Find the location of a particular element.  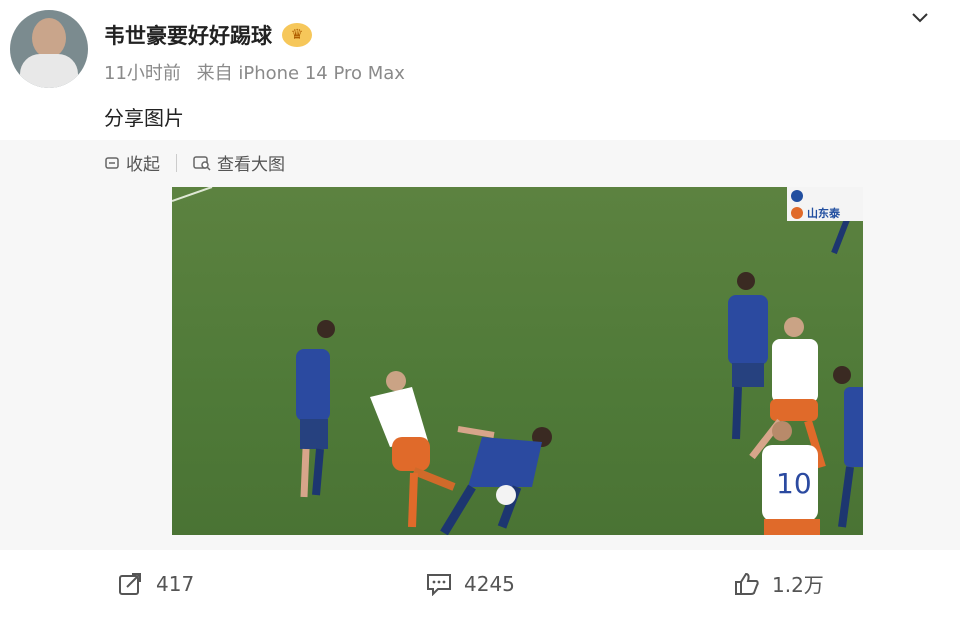

view-large-button: 查看大图 is located at coordinates (239, 162).